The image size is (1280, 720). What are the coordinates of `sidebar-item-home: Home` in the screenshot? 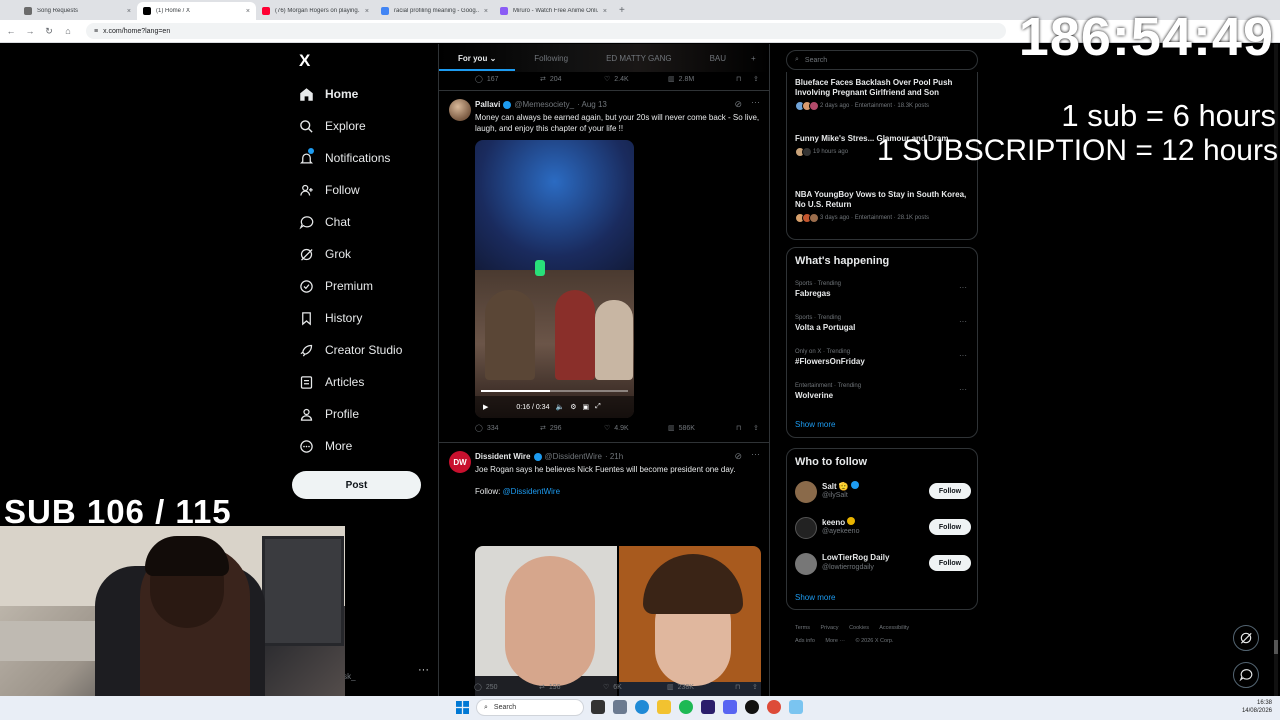 It's located at (350, 94).